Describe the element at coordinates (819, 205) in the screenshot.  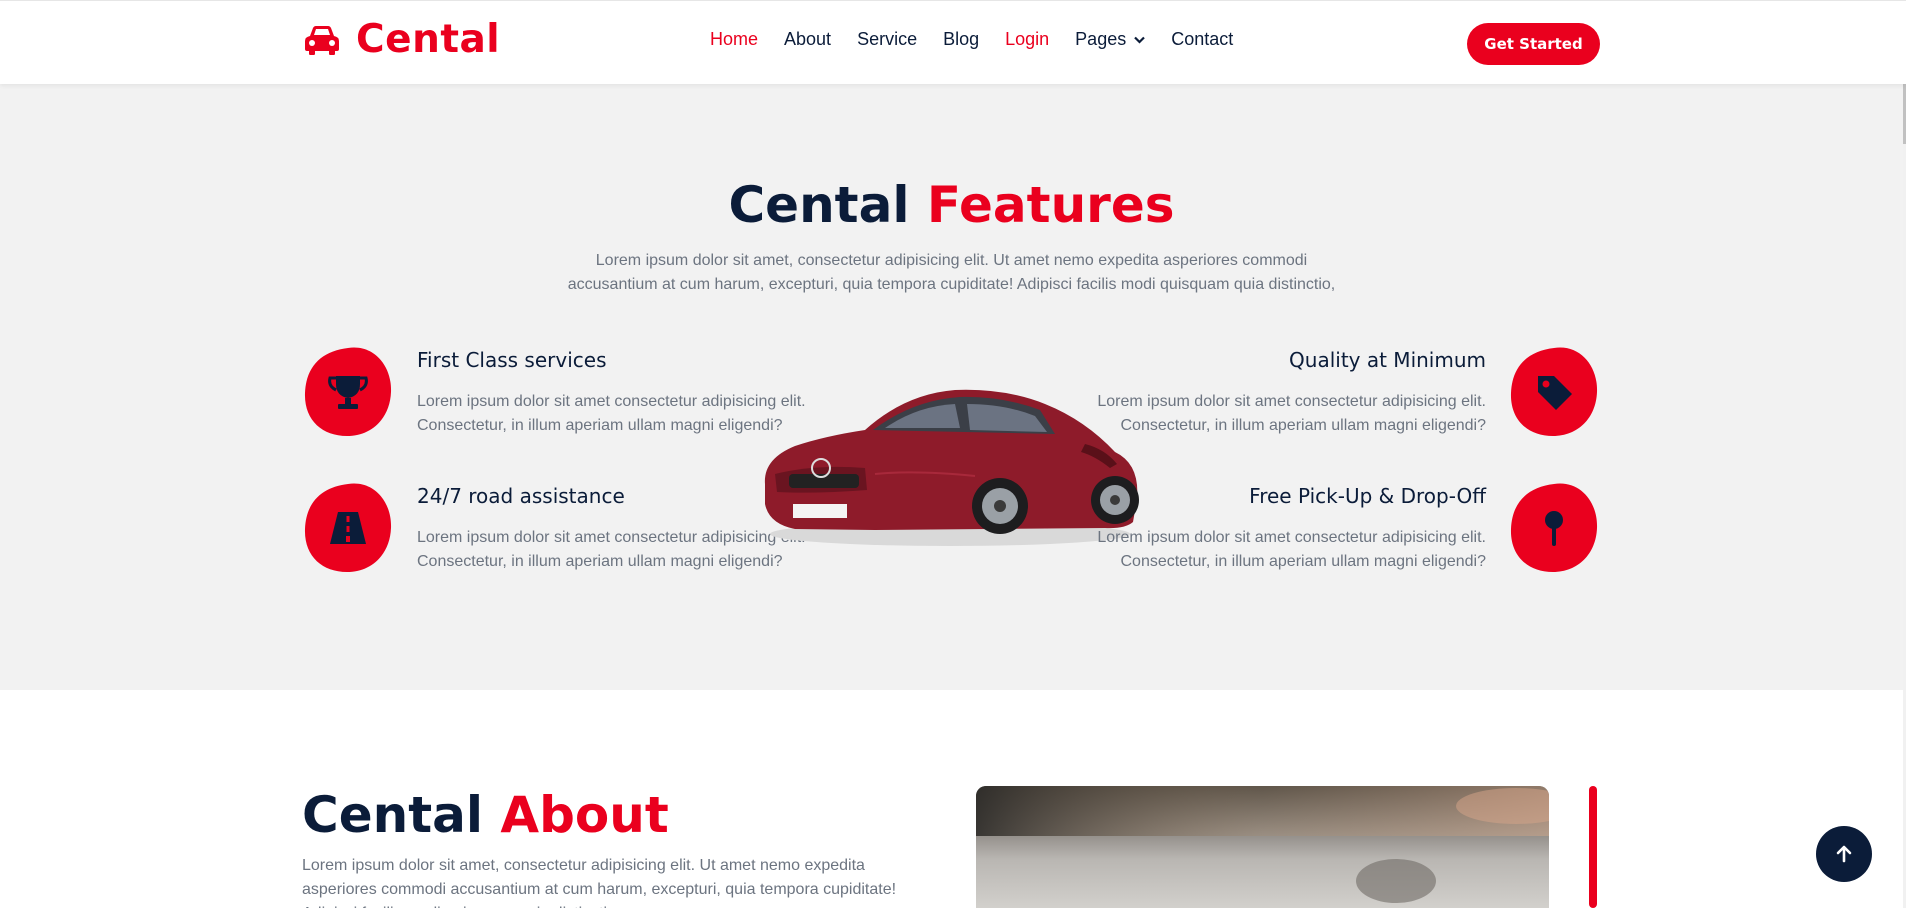
I see `features-title-main: Cental` at that location.